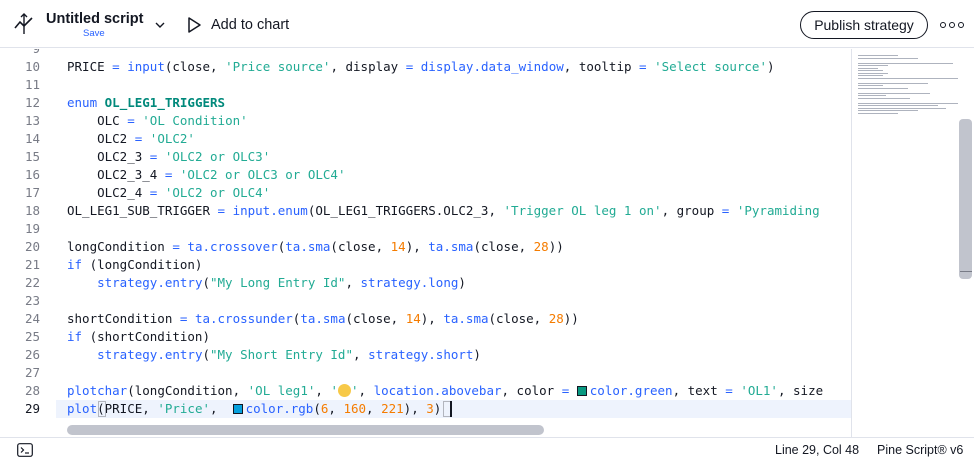 The image size is (974, 460). Describe the element at coordinates (601, 66) in the screenshot. I see `code-token: , tooltip` at that location.